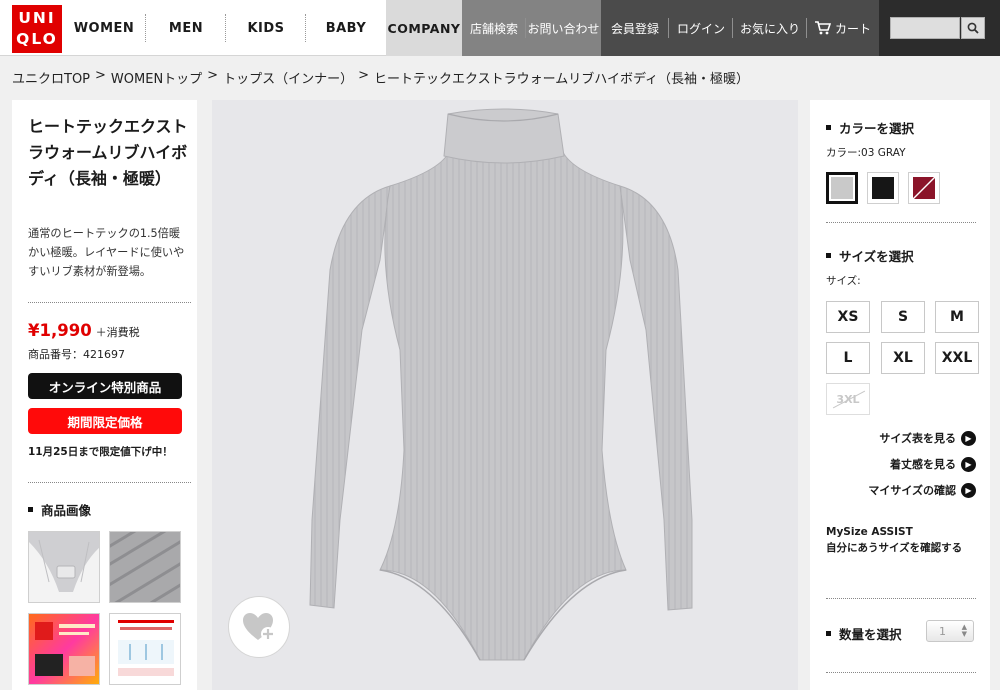 The width and height of the screenshot is (1000, 690). What do you see at coordinates (870, 634) in the screenshot?
I see `quantity-heading-label: 数量を選択` at bounding box center [870, 634].